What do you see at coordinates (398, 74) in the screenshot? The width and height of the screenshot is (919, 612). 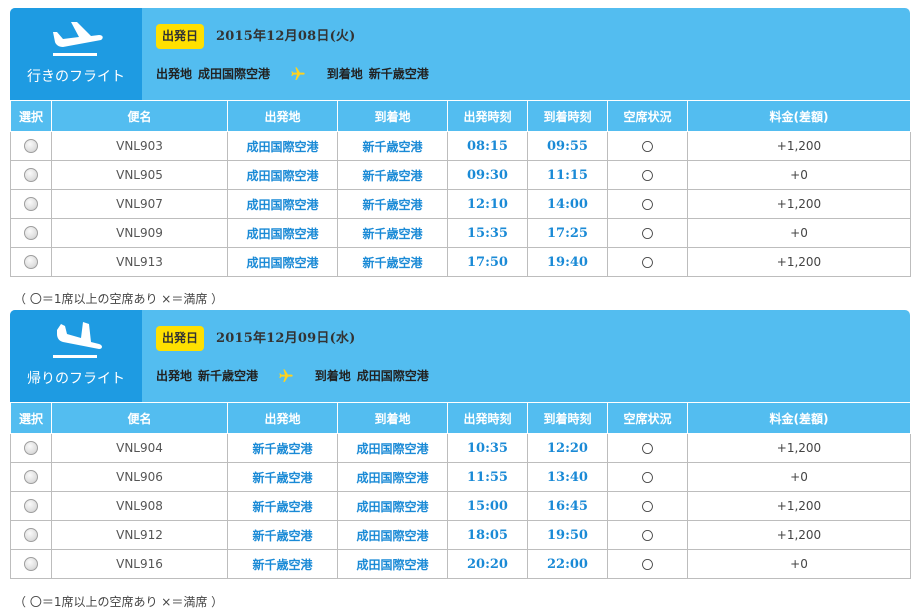 I see `arrival-airport: 新千歳空港` at bounding box center [398, 74].